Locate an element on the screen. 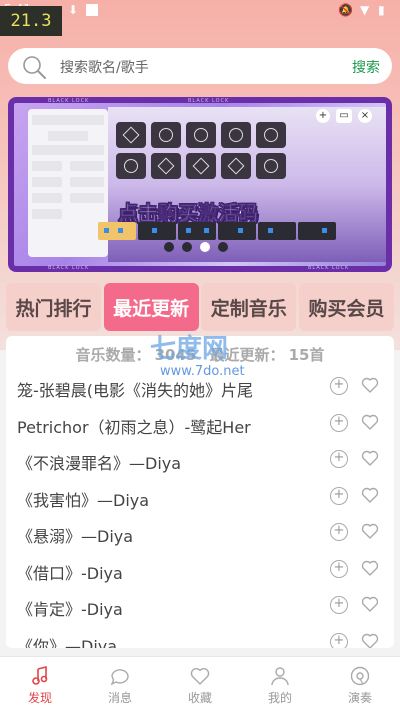 This screenshot has height=712, width=400. fps-overlay: 21.3 is located at coordinates (31, 21).